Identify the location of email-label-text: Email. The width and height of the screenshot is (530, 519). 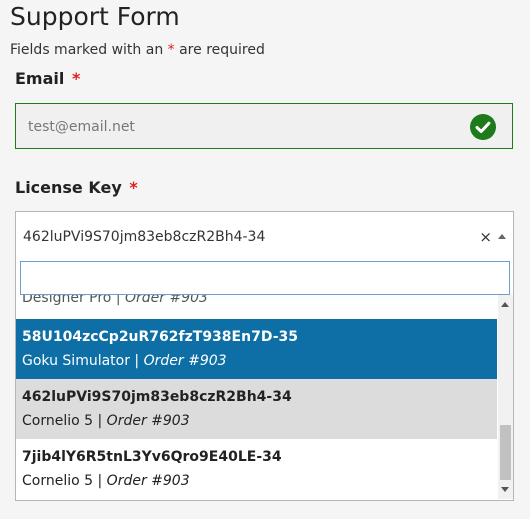
(40, 78).